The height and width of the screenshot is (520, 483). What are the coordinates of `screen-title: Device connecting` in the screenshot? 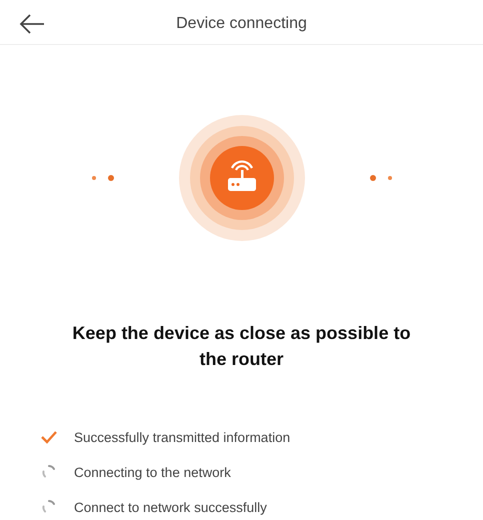 It's located at (241, 24).